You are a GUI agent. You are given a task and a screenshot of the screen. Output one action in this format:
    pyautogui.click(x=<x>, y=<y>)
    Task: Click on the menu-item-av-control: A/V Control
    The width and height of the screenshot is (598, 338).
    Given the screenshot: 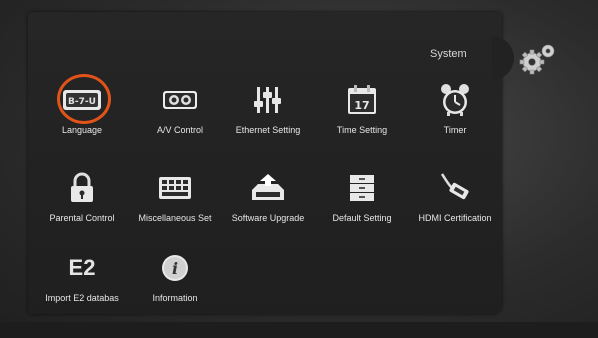 What is the action you would take?
    pyautogui.click(x=180, y=116)
    